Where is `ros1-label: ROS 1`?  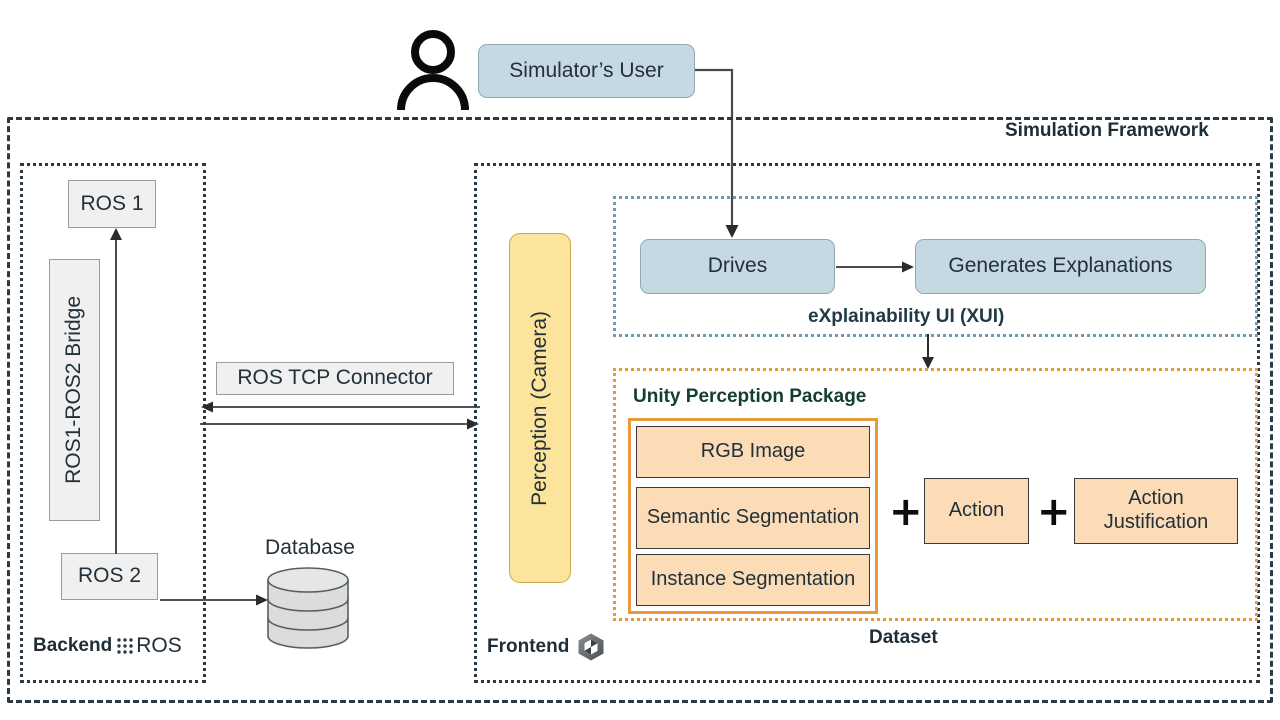
ros1-label: ROS 1 is located at coordinates (112, 203).